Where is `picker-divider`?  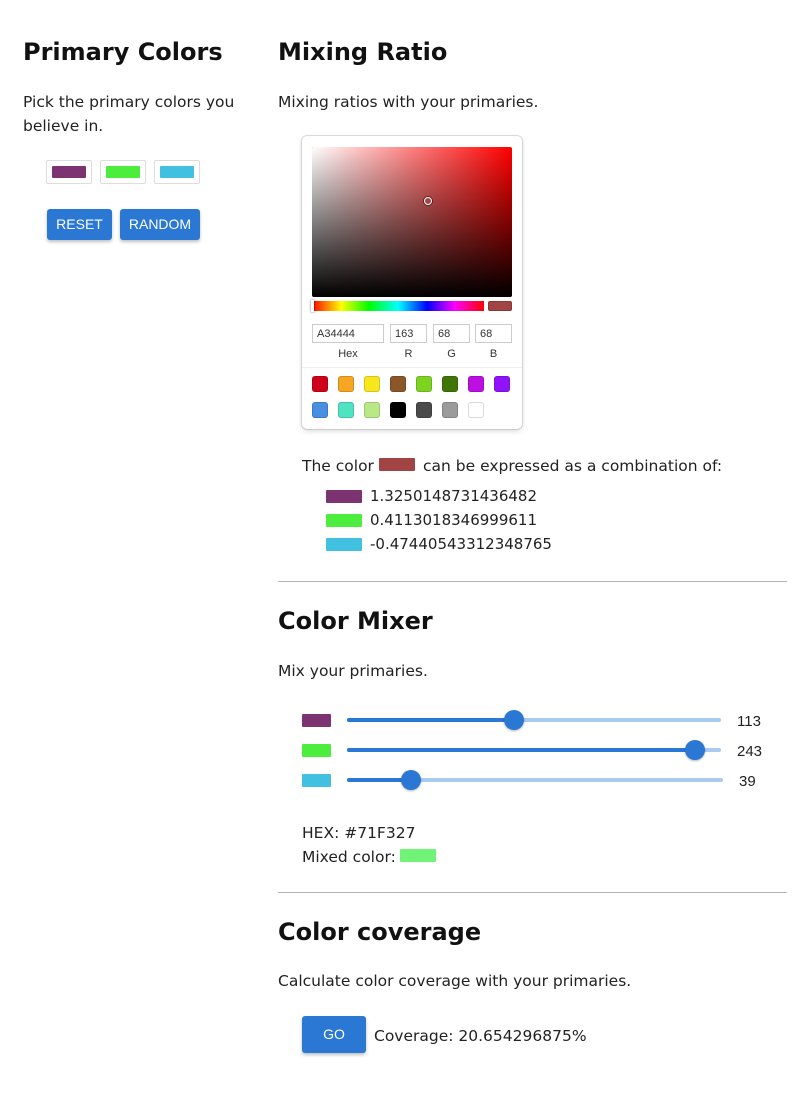 picker-divider is located at coordinates (412, 367).